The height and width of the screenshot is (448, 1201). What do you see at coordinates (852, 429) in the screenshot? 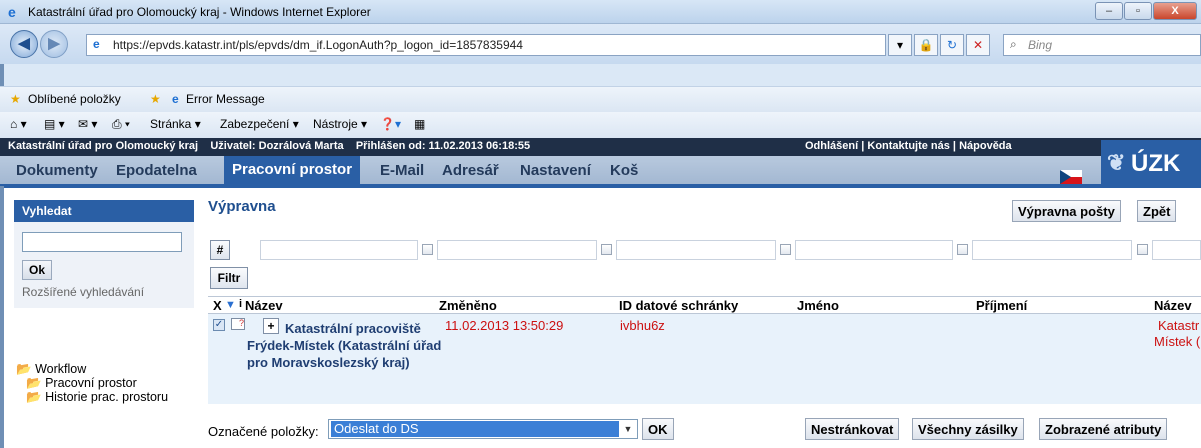
I see `nestrankovat-button: Nestránkovat` at bounding box center [852, 429].